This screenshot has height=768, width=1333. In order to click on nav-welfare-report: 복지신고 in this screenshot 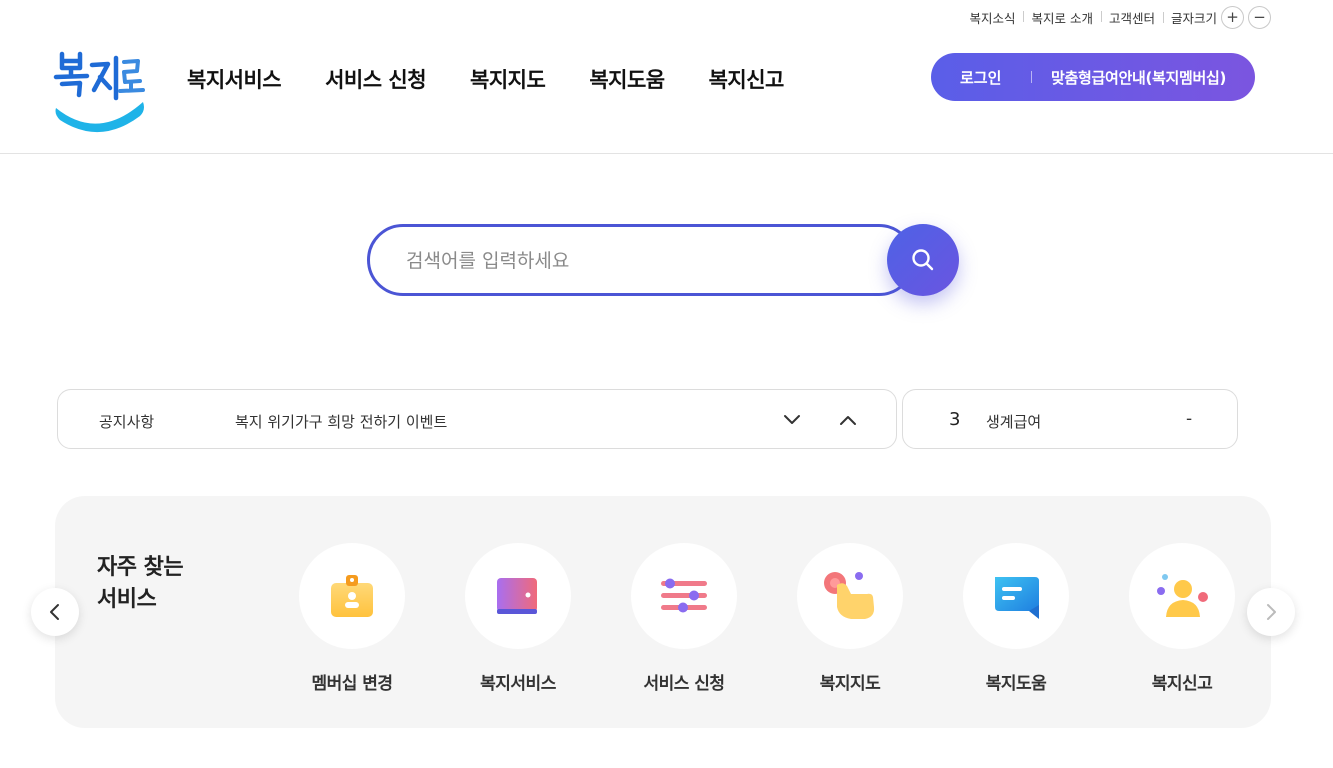, I will do `click(747, 79)`.